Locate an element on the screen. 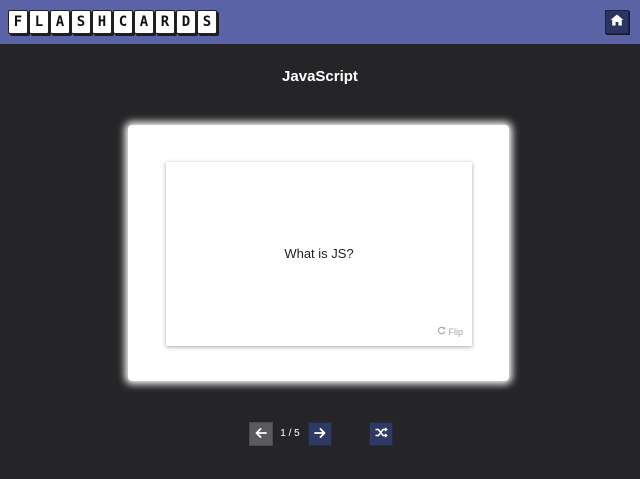 This screenshot has width=640, height=479. previous-card-button is located at coordinates (261, 434).